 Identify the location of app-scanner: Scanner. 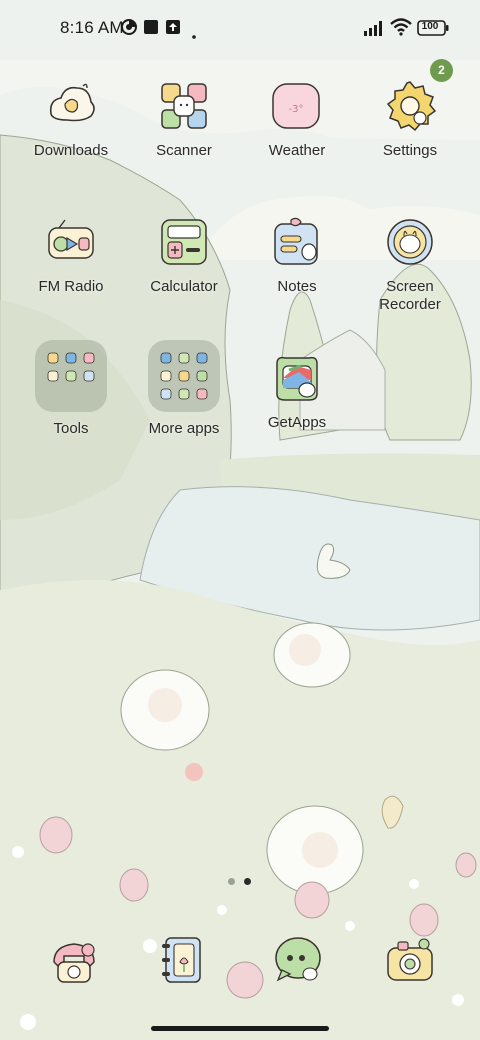
(184, 119).